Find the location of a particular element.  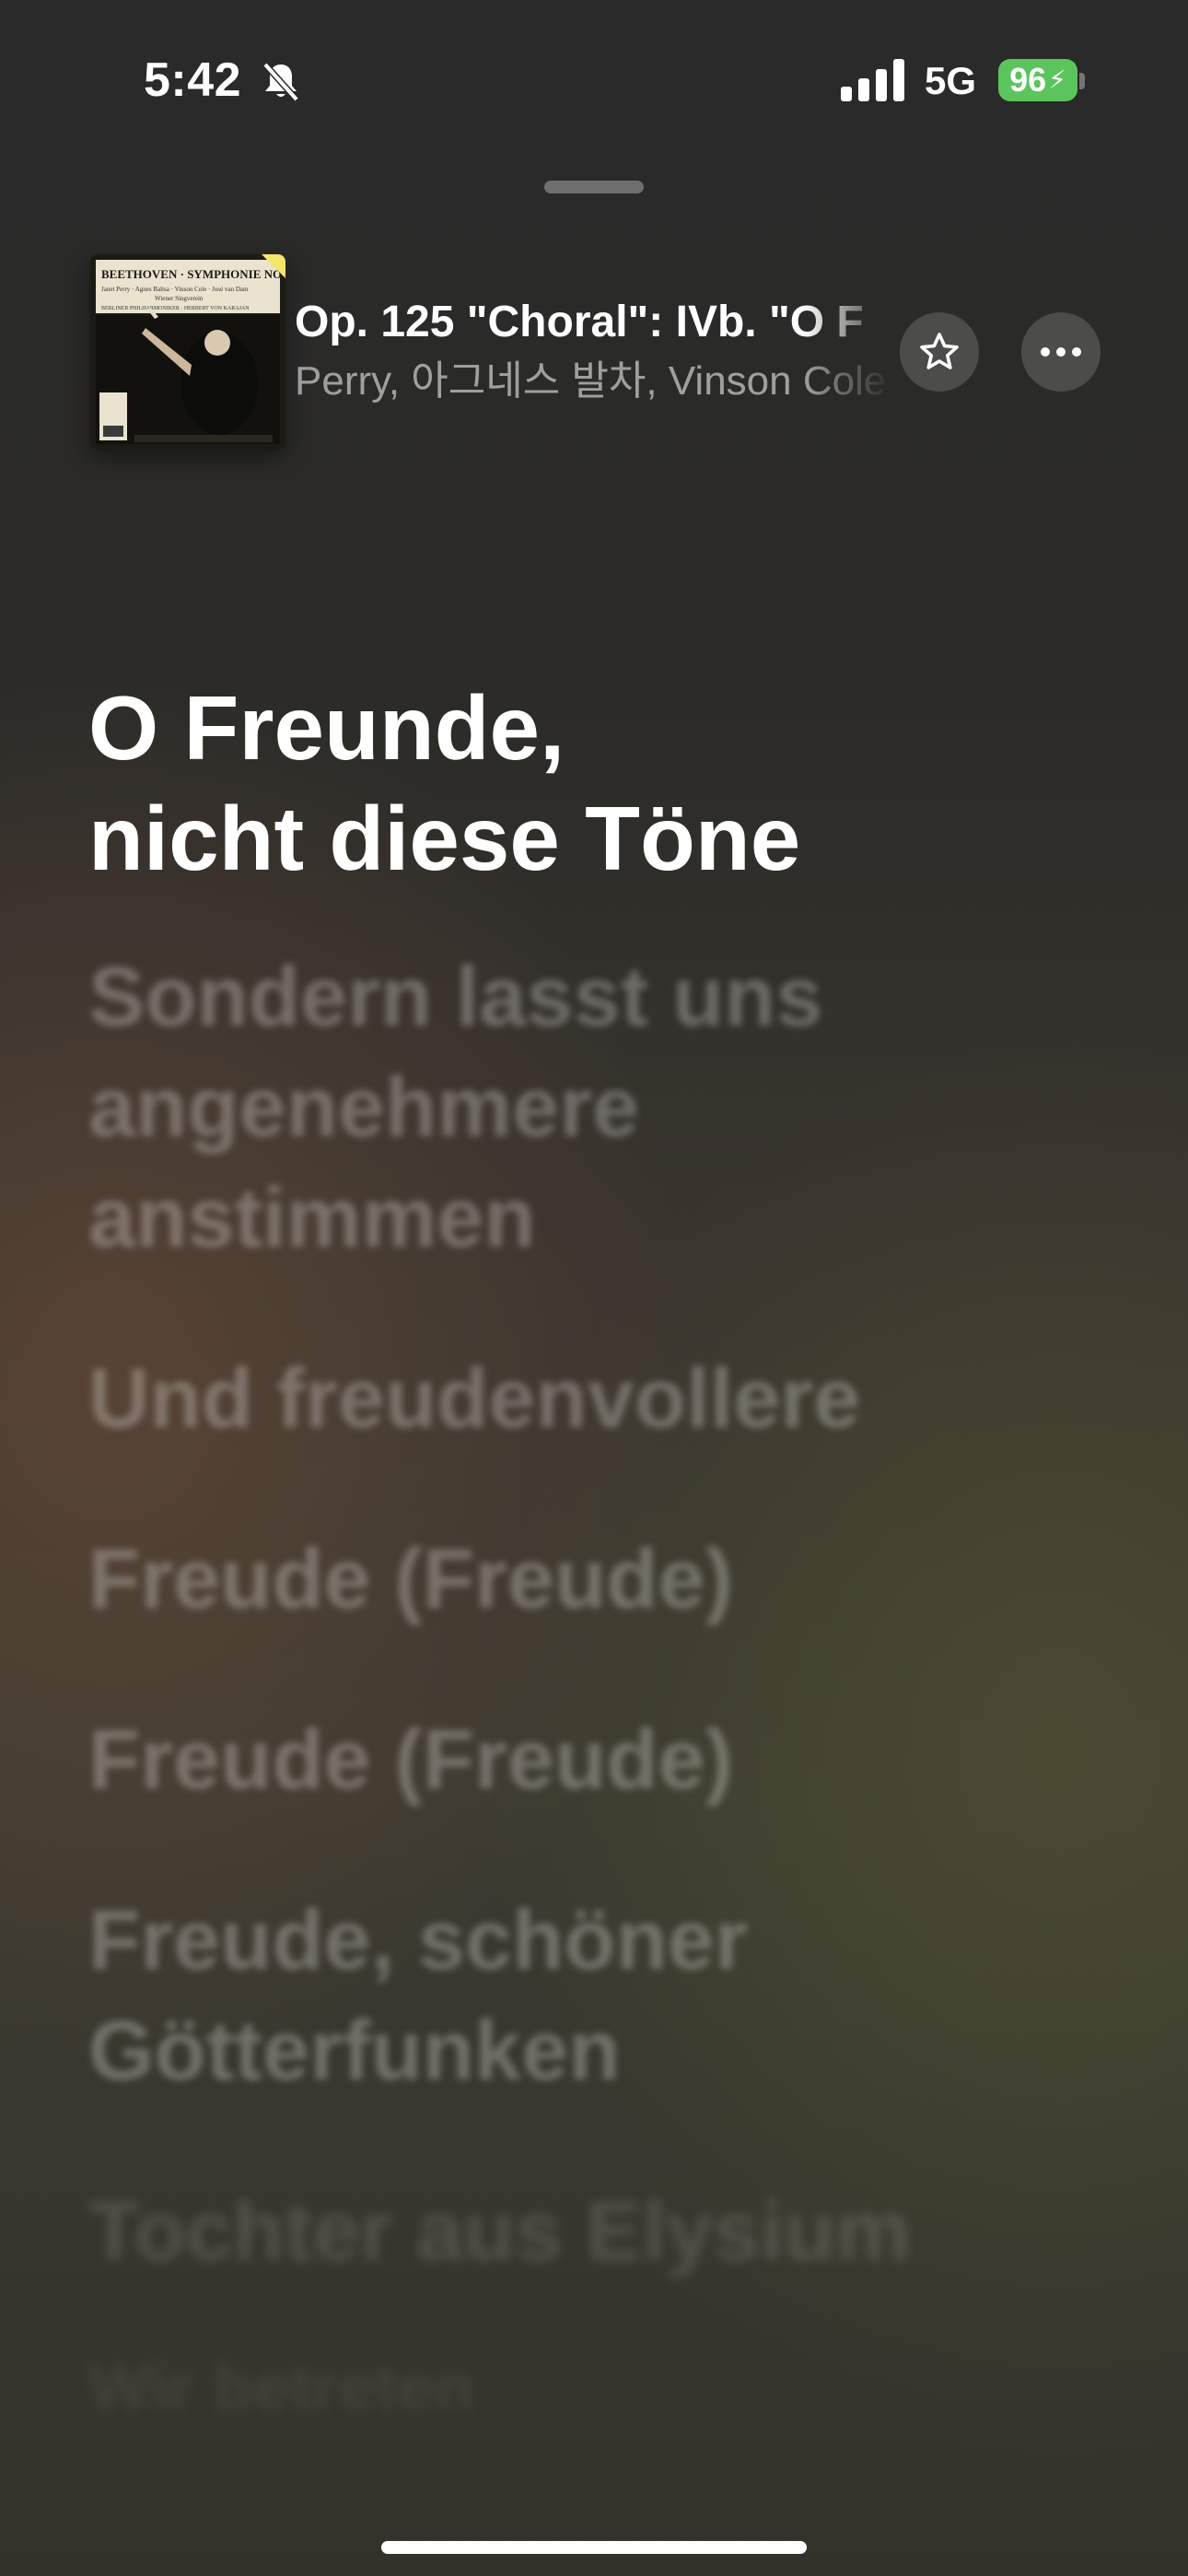

battery-indicator: 96 ⚡ is located at coordinates (1037, 80).